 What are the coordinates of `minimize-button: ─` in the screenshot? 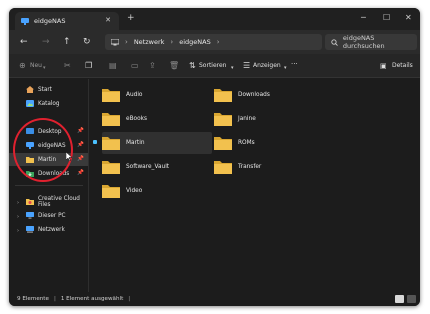 It's located at (363, 17).